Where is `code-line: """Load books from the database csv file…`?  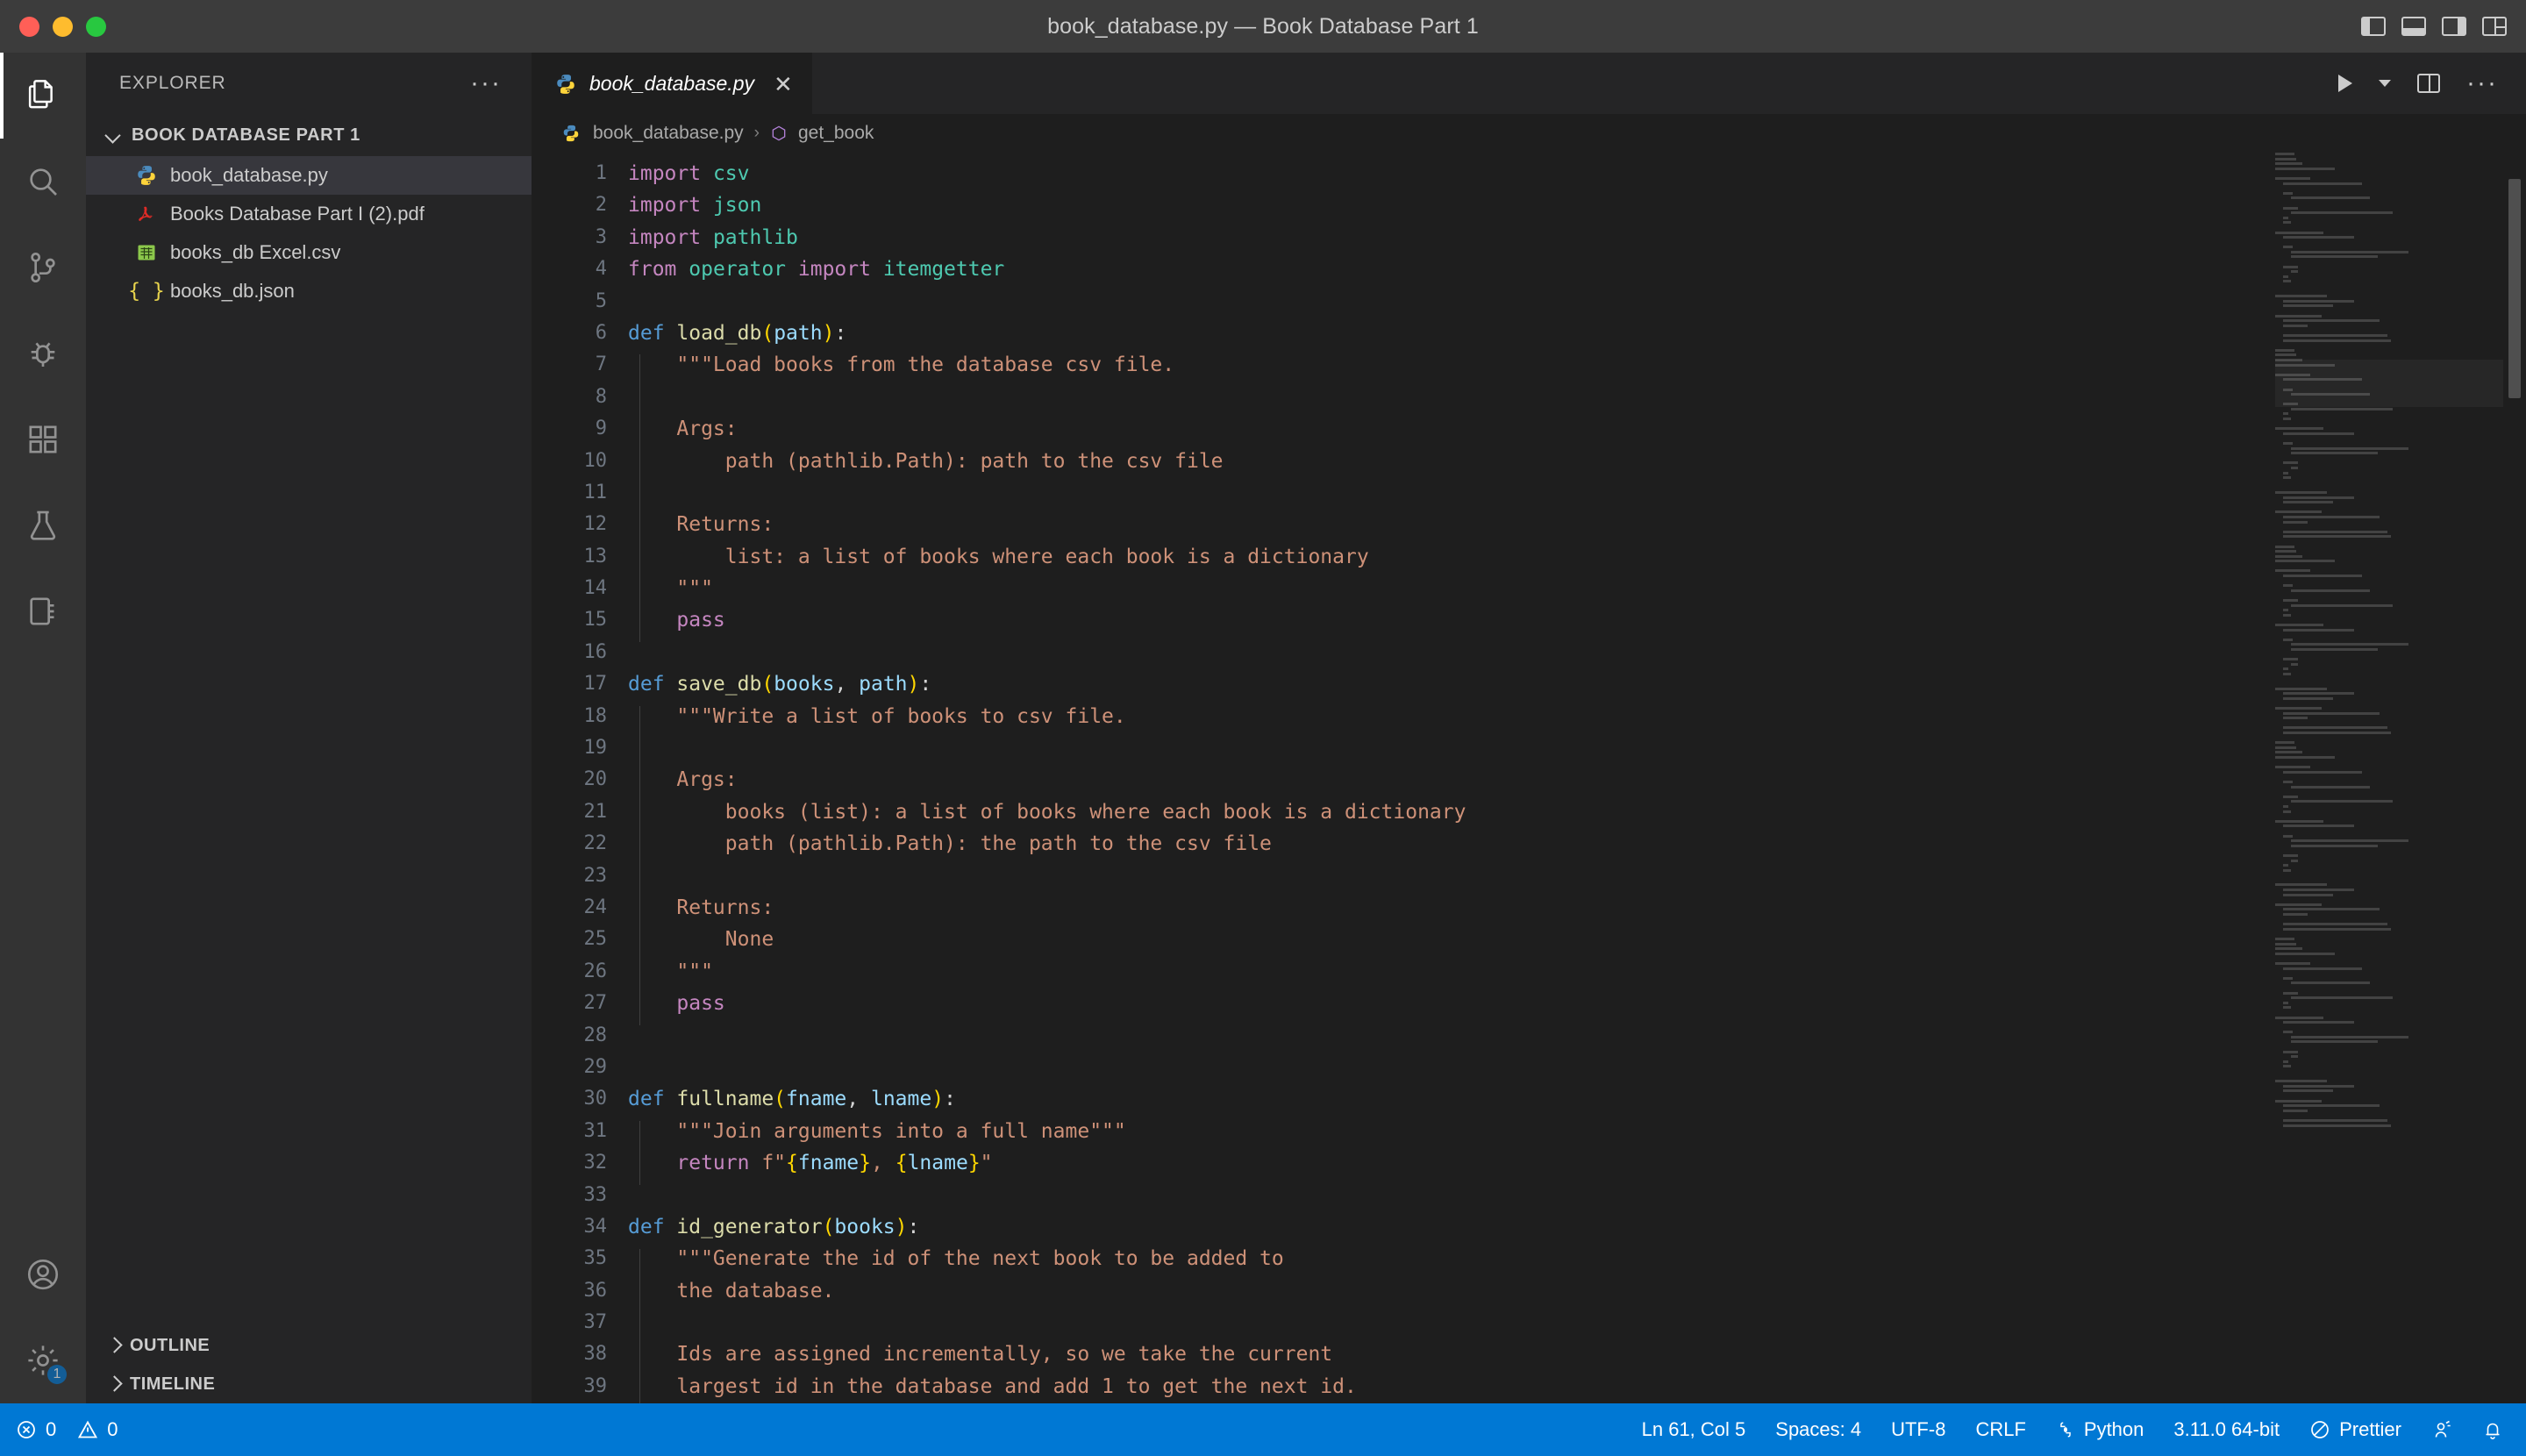
code-line: """Load books from the database csv file… is located at coordinates (1577, 365).